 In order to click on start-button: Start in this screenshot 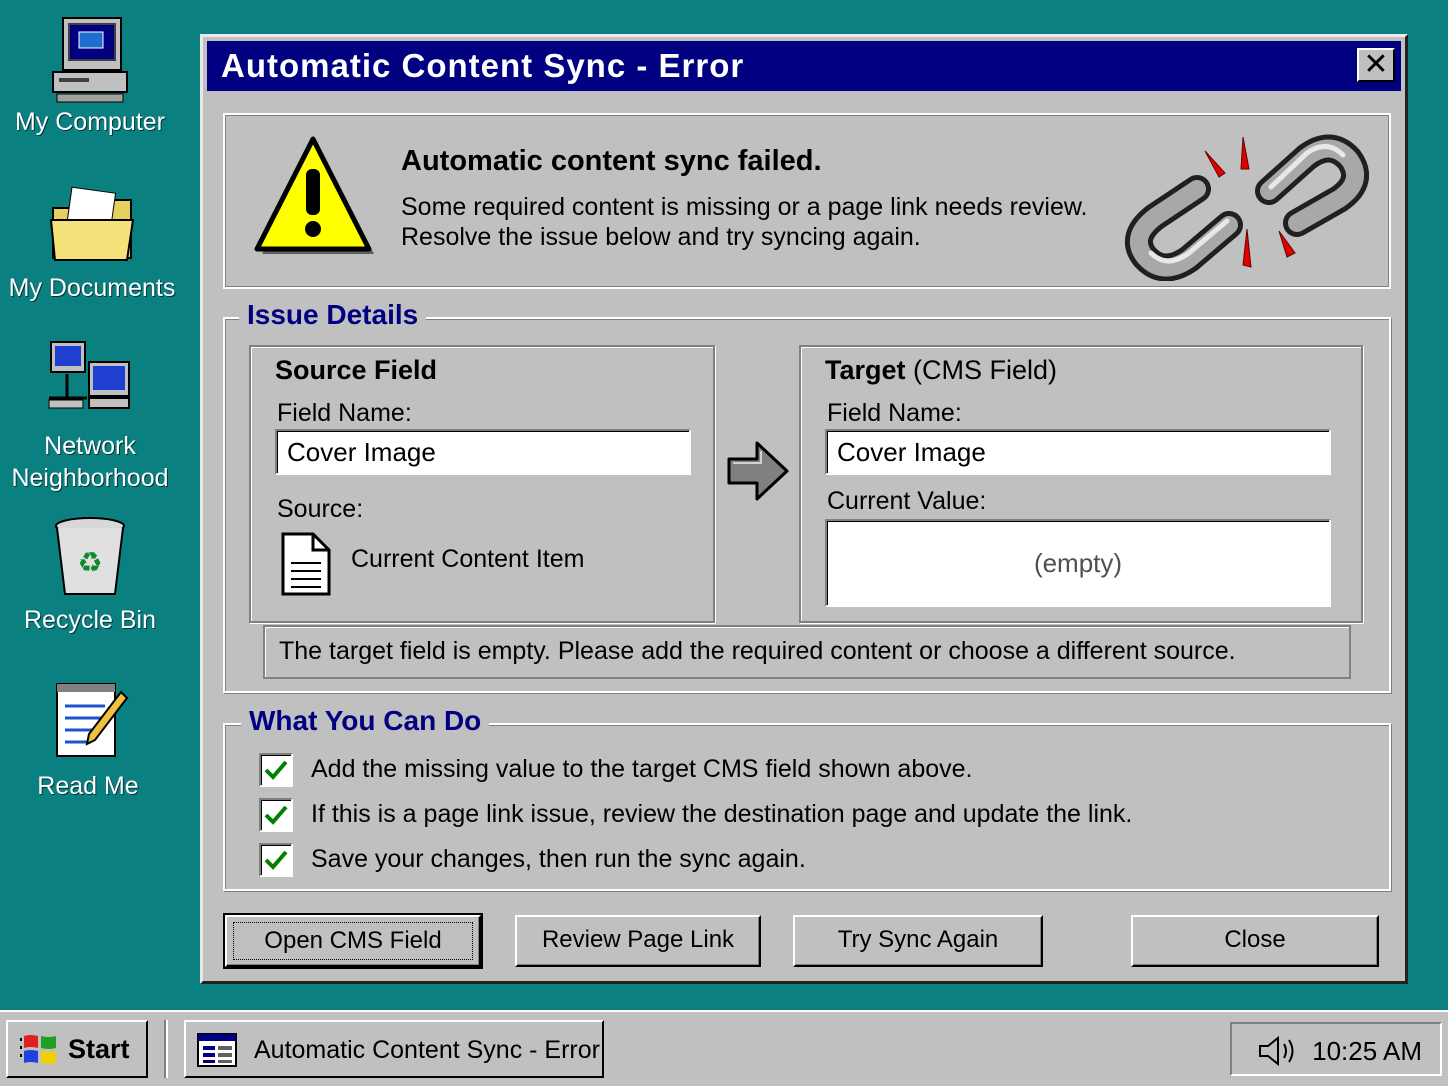, I will do `click(77, 1049)`.